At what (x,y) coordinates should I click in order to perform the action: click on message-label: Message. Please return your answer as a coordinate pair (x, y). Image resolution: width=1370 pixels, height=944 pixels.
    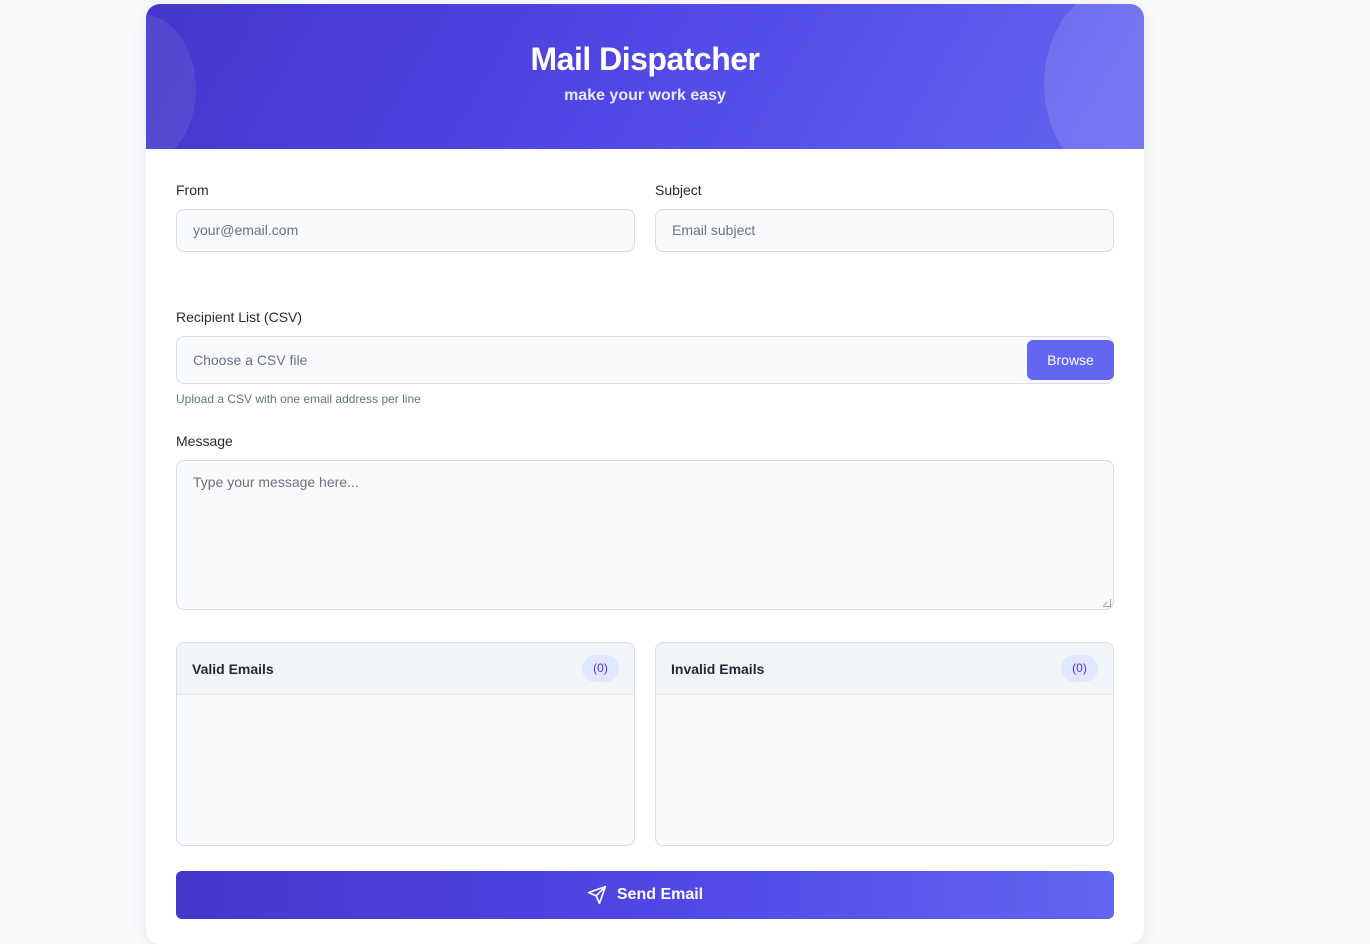
    Looking at the image, I should click on (204, 441).